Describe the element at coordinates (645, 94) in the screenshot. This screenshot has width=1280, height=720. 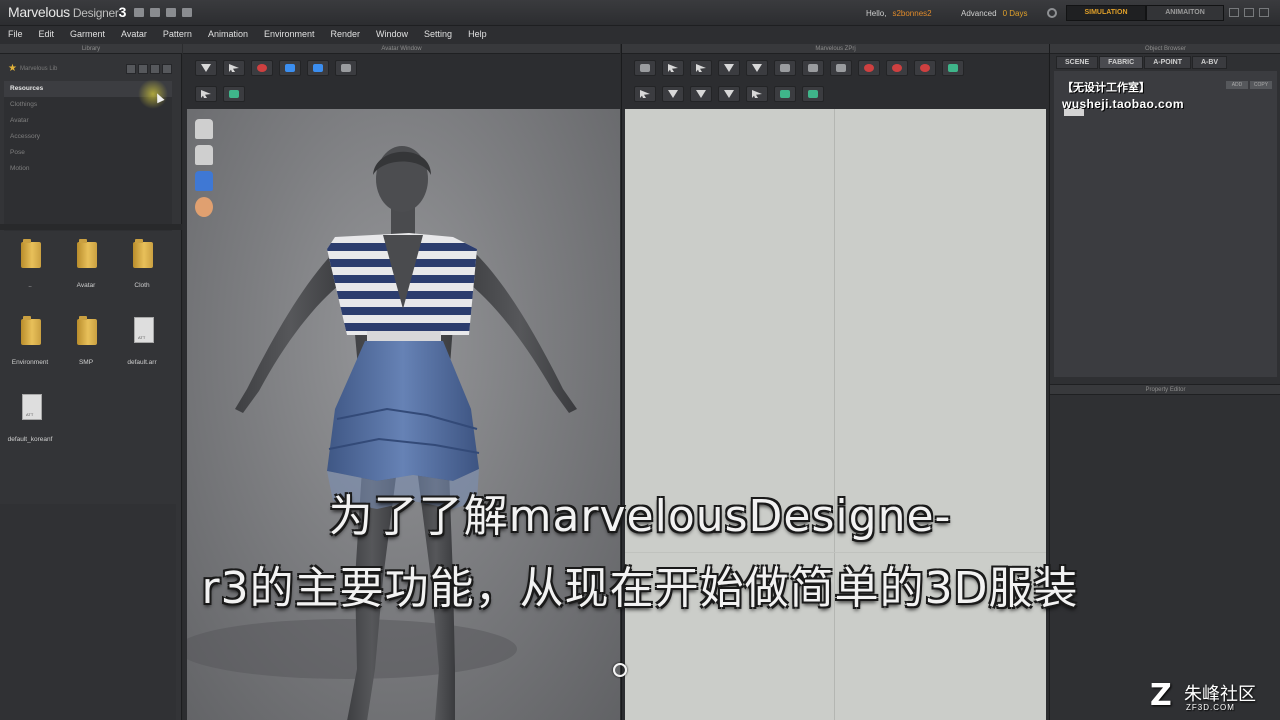
I see `segment-sewing-button` at that location.